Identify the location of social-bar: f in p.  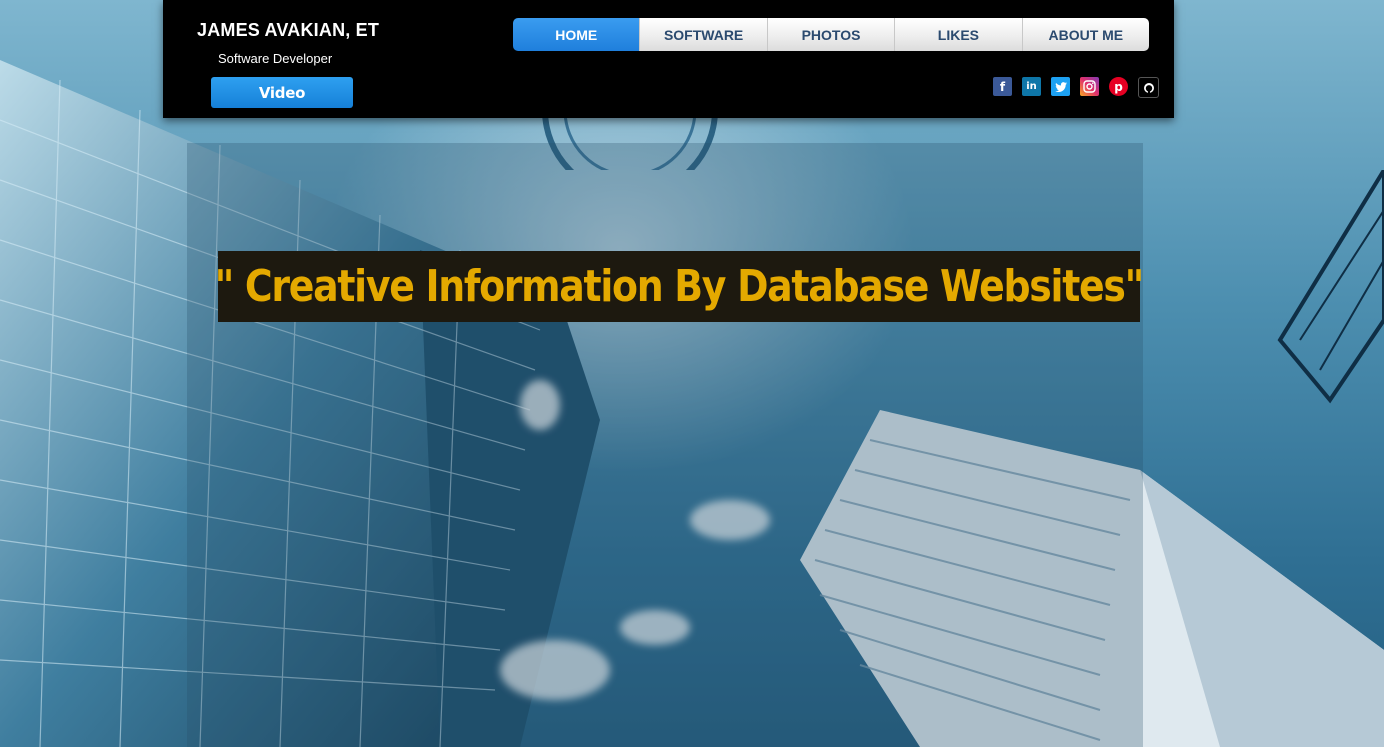
(1076, 87).